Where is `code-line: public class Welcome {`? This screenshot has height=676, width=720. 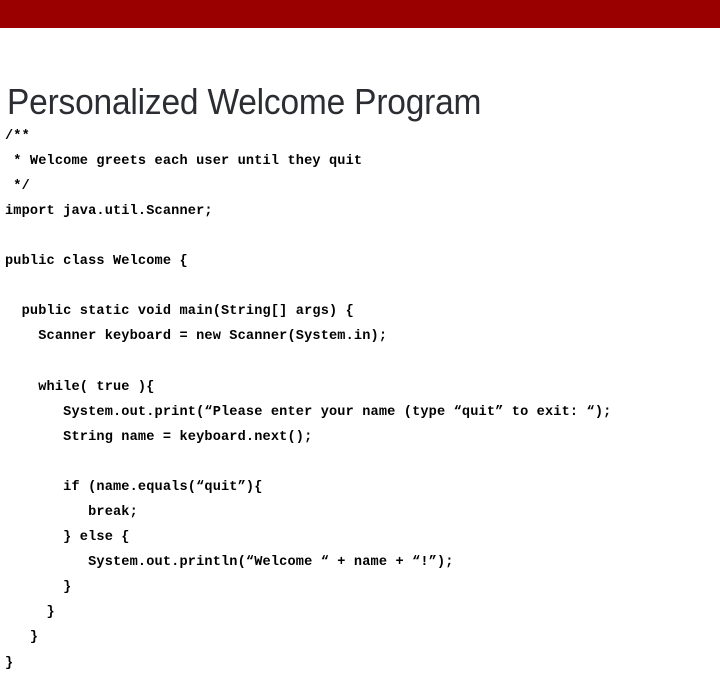
code-line: public class Welcome { is located at coordinates (96, 262).